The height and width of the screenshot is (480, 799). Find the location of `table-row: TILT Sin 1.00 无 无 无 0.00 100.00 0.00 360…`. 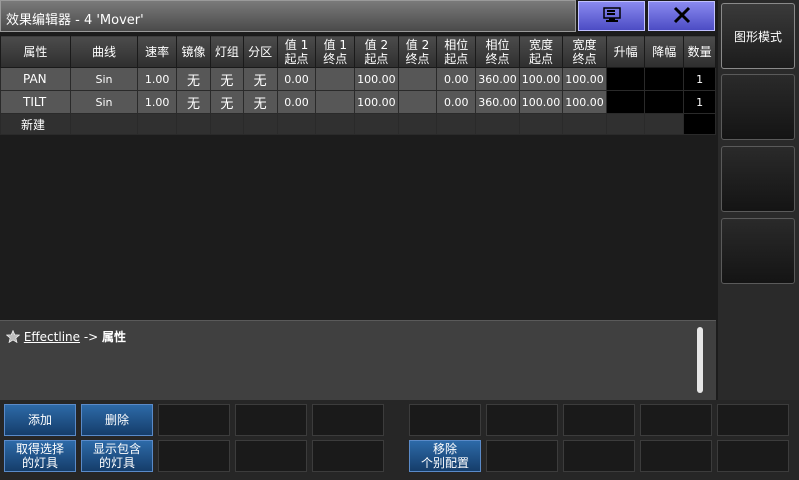

table-row: TILT Sin 1.00 无 无 无 0.00 100.00 0.00 360… is located at coordinates (358, 102).